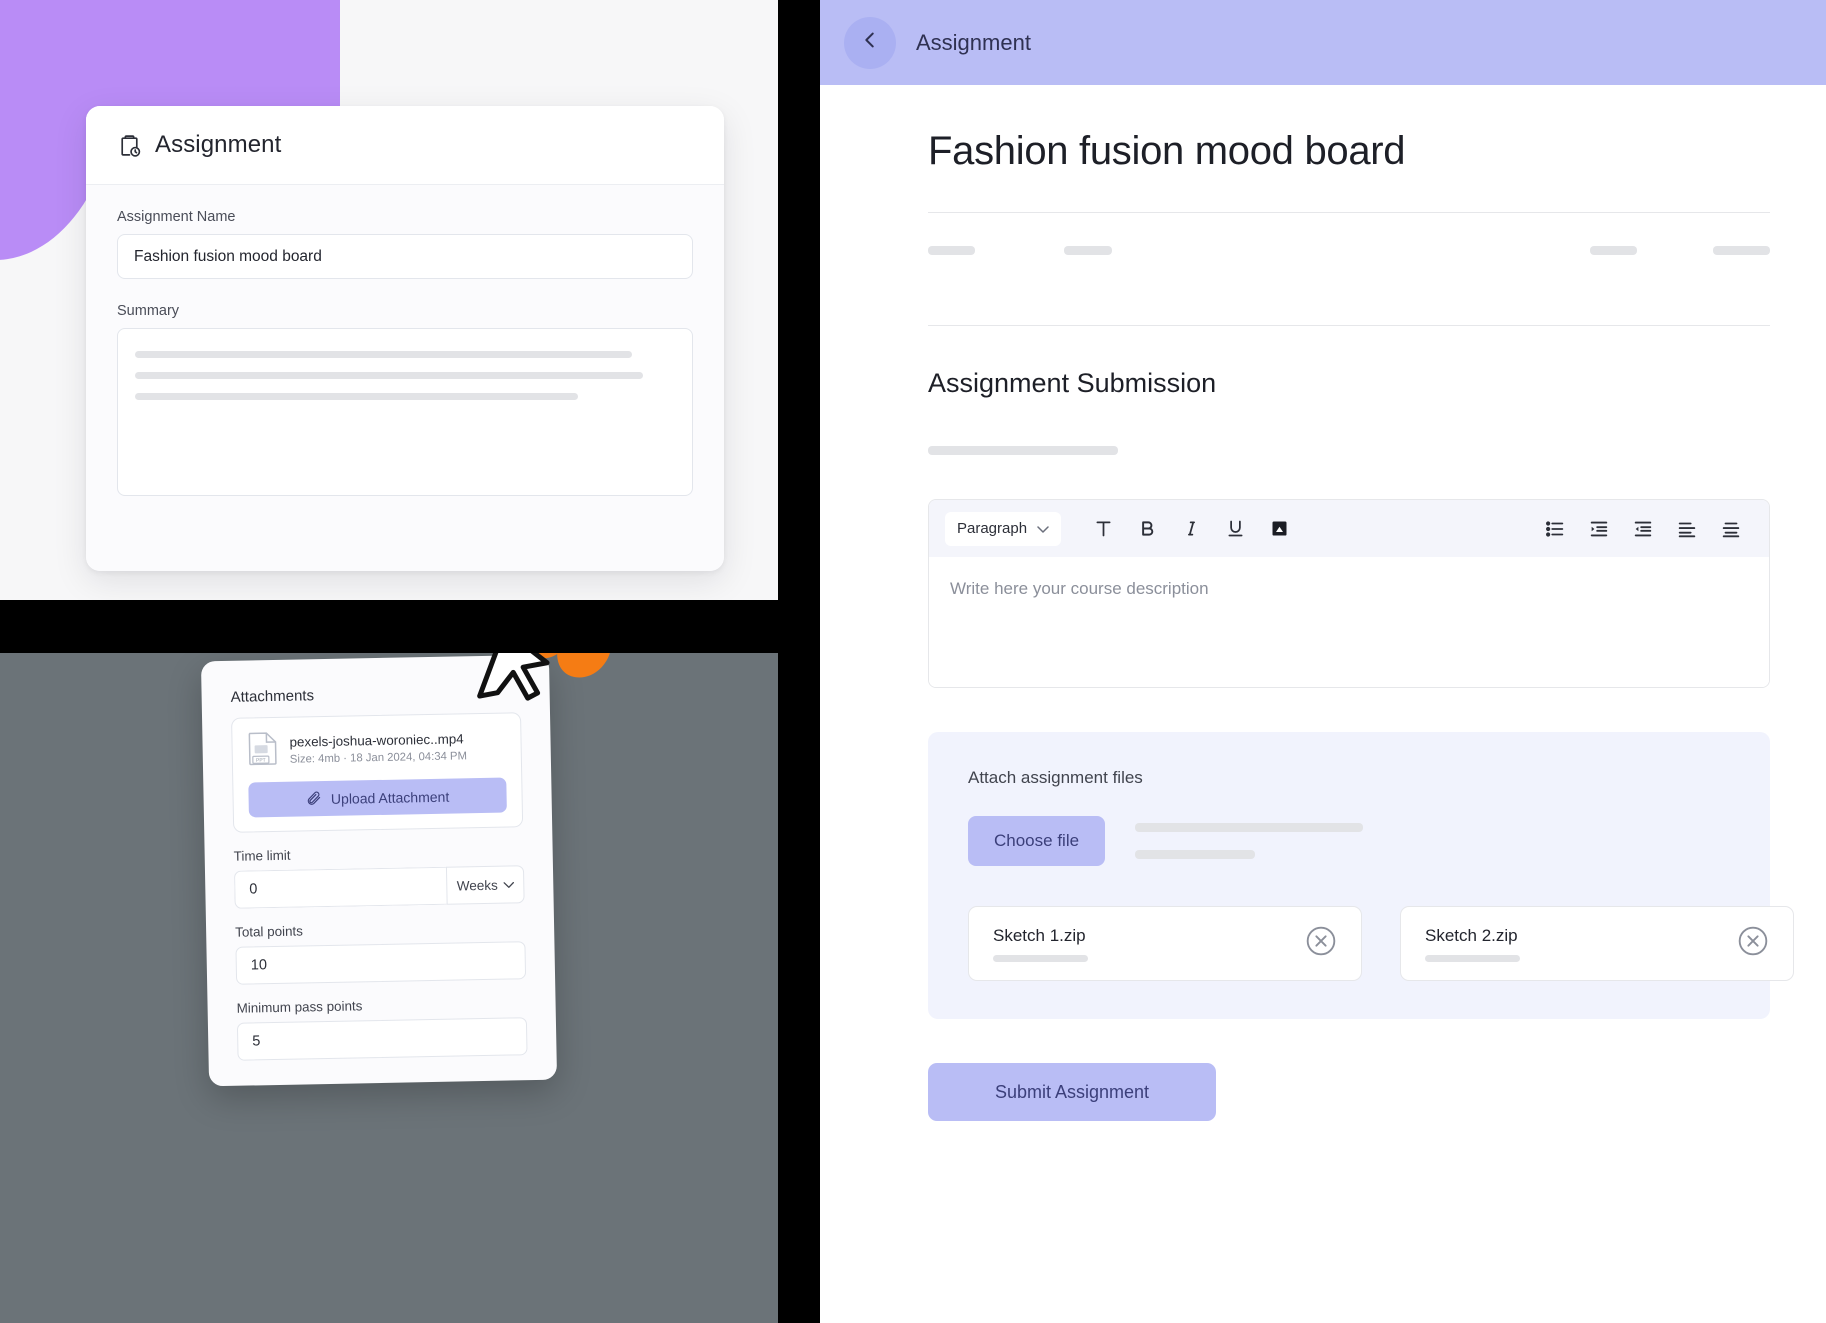  I want to click on chevron-left-icon, so click(870, 42).